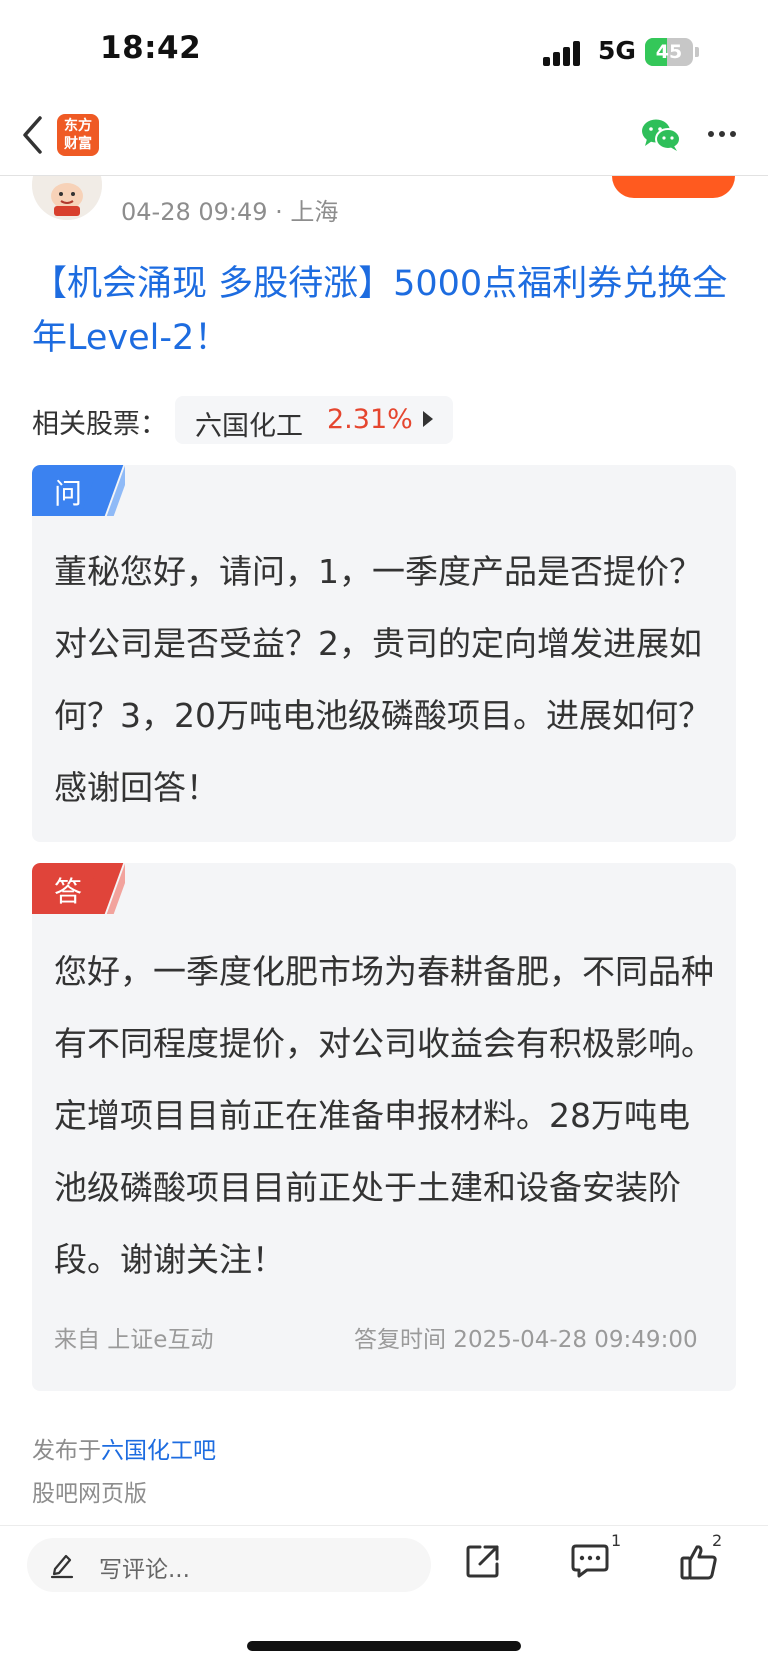 Image resolution: width=768 pixels, height=1665 pixels. I want to click on battery-icon: 45, so click(672, 52).